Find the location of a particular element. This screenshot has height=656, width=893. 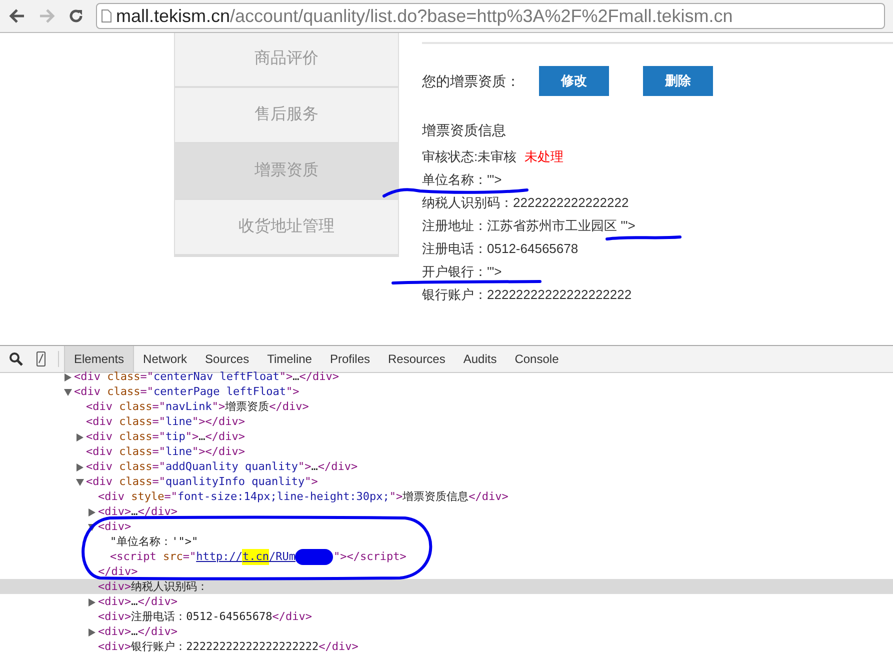

review-status: 审核状态:未审核 is located at coordinates (469, 157).